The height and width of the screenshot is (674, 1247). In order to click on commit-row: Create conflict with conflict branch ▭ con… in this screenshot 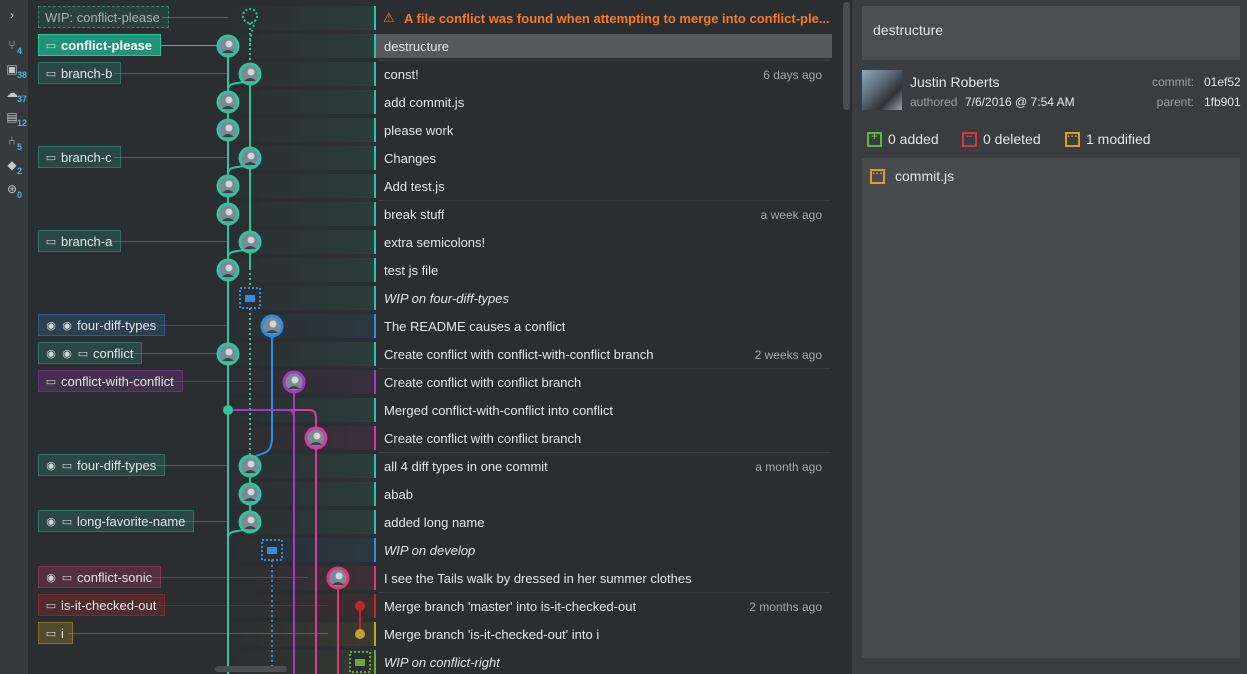, I will do `click(430, 382)`.